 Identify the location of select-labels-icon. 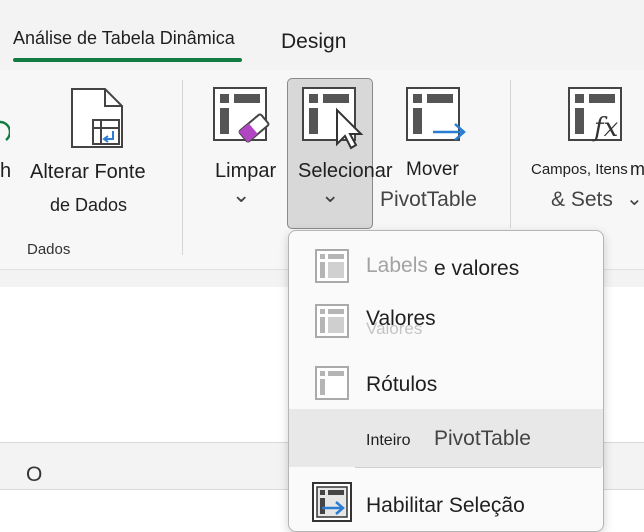
(332, 383).